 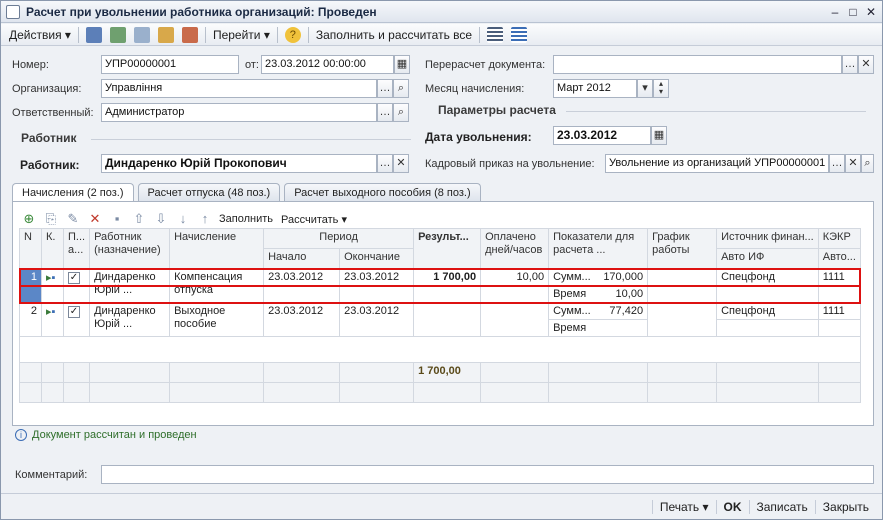 I want to click on fill-button: Заполнить, so click(x=246, y=219).